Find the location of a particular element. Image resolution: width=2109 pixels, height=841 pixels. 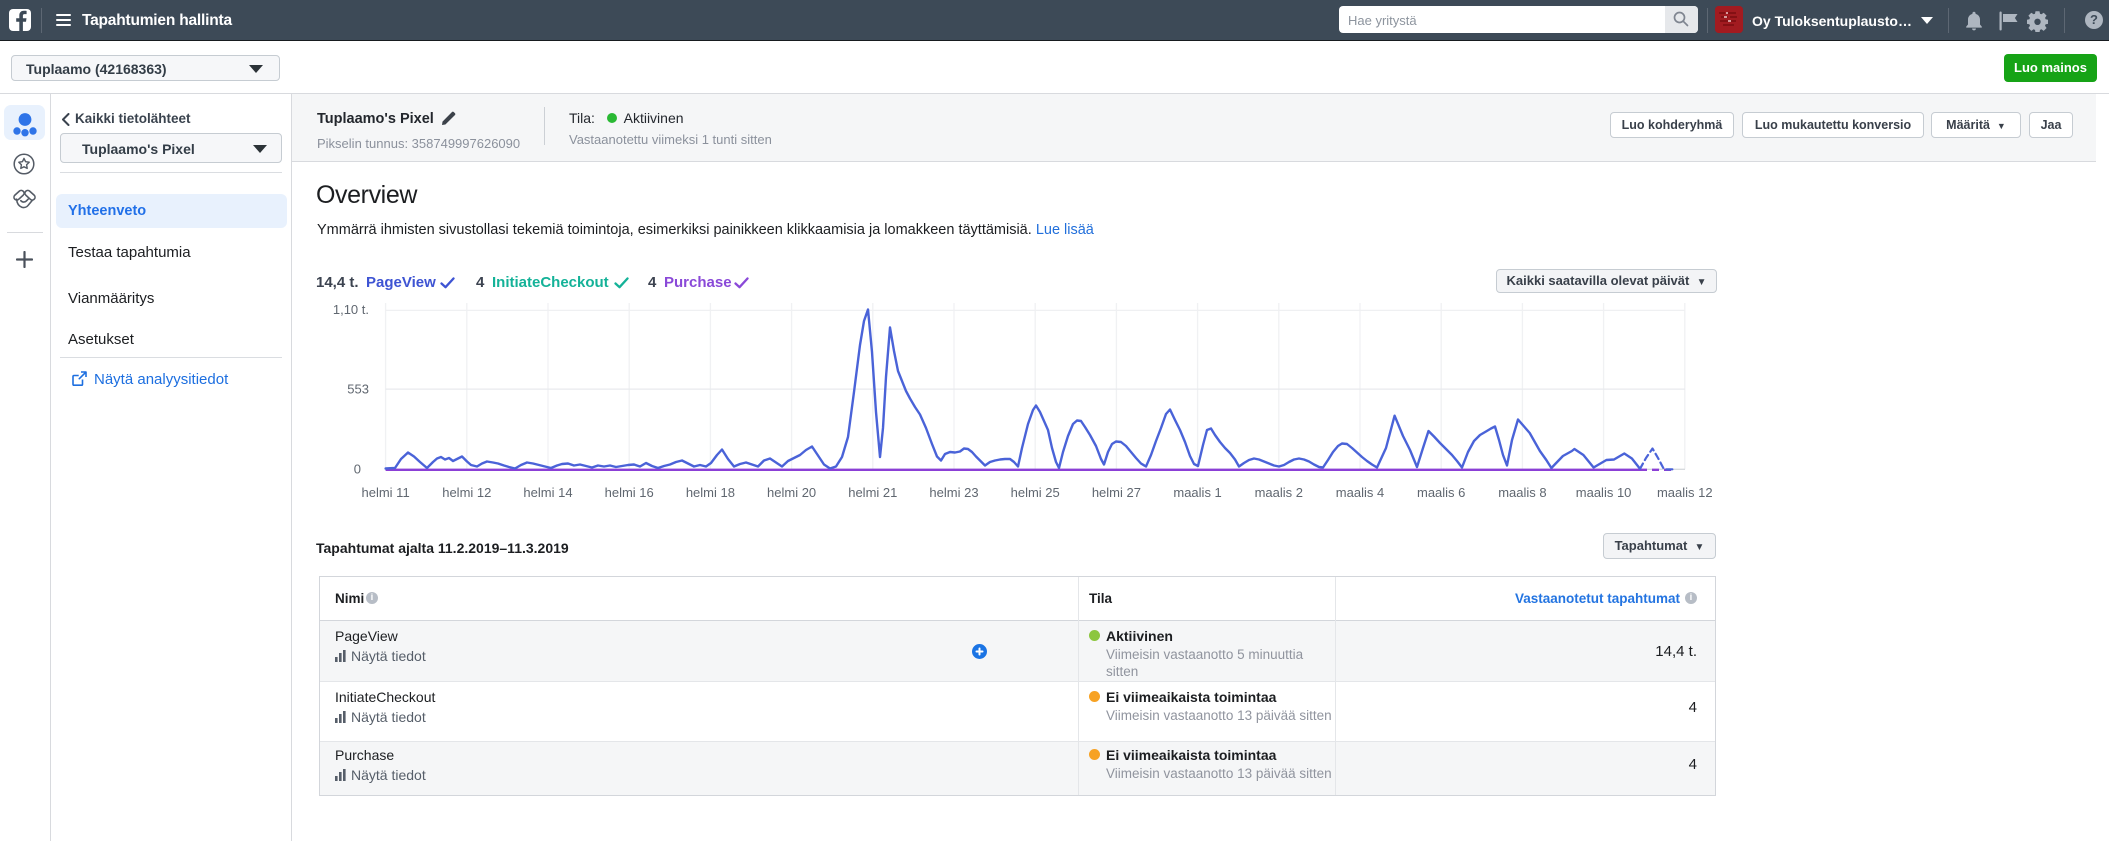

svg-text: helmi 27 is located at coordinates (1116, 492).